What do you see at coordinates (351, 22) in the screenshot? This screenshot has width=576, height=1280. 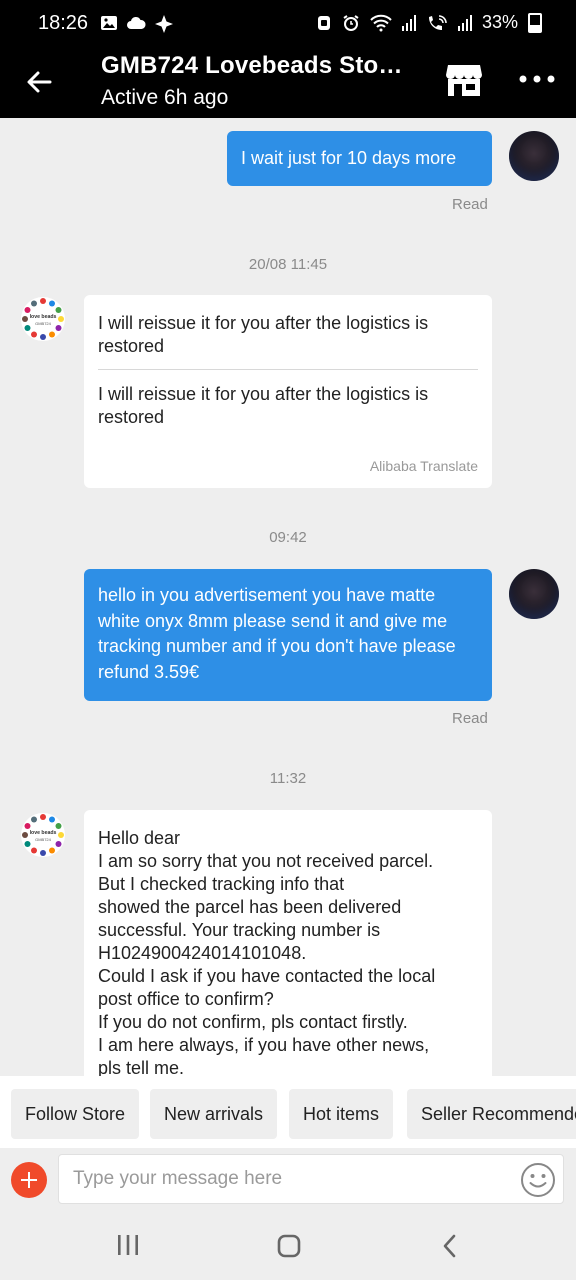 I see `alarm-clock-icon` at bounding box center [351, 22].